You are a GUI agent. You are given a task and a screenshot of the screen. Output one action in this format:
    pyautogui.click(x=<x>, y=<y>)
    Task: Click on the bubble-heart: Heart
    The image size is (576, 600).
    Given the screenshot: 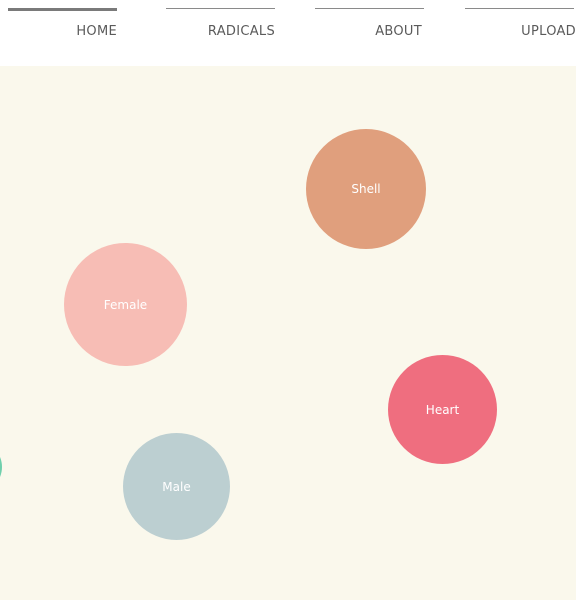 What is the action you would take?
    pyautogui.click(x=442, y=409)
    